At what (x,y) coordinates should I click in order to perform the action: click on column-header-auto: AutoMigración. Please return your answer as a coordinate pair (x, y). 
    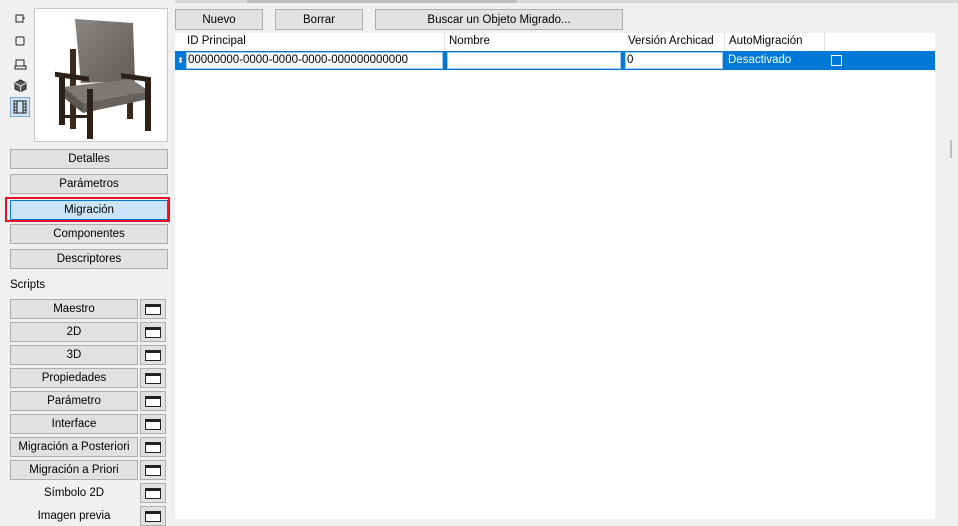
    Looking at the image, I should click on (775, 41).